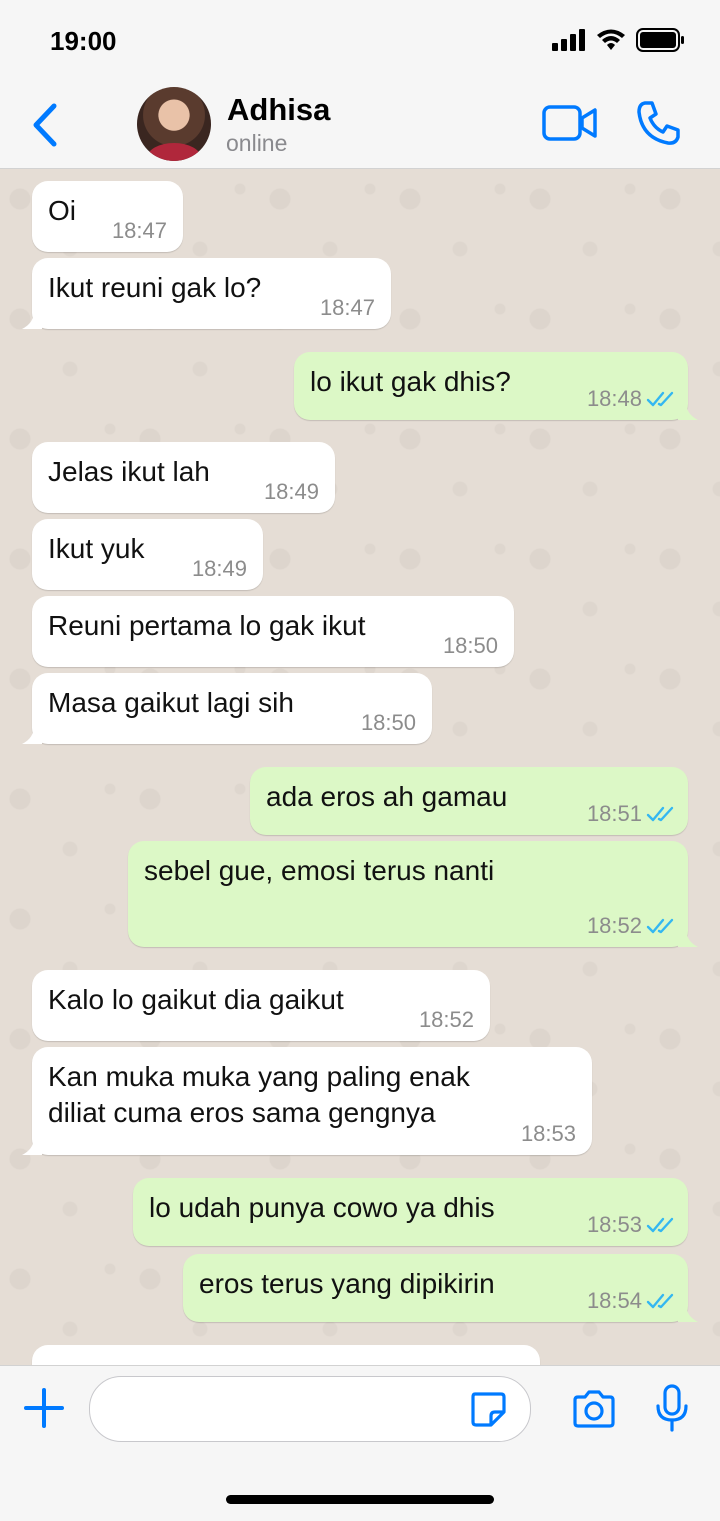 The width and height of the screenshot is (720, 1521). Describe the element at coordinates (570, 123) in the screenshot. I see `video-camera-icon` at that location.